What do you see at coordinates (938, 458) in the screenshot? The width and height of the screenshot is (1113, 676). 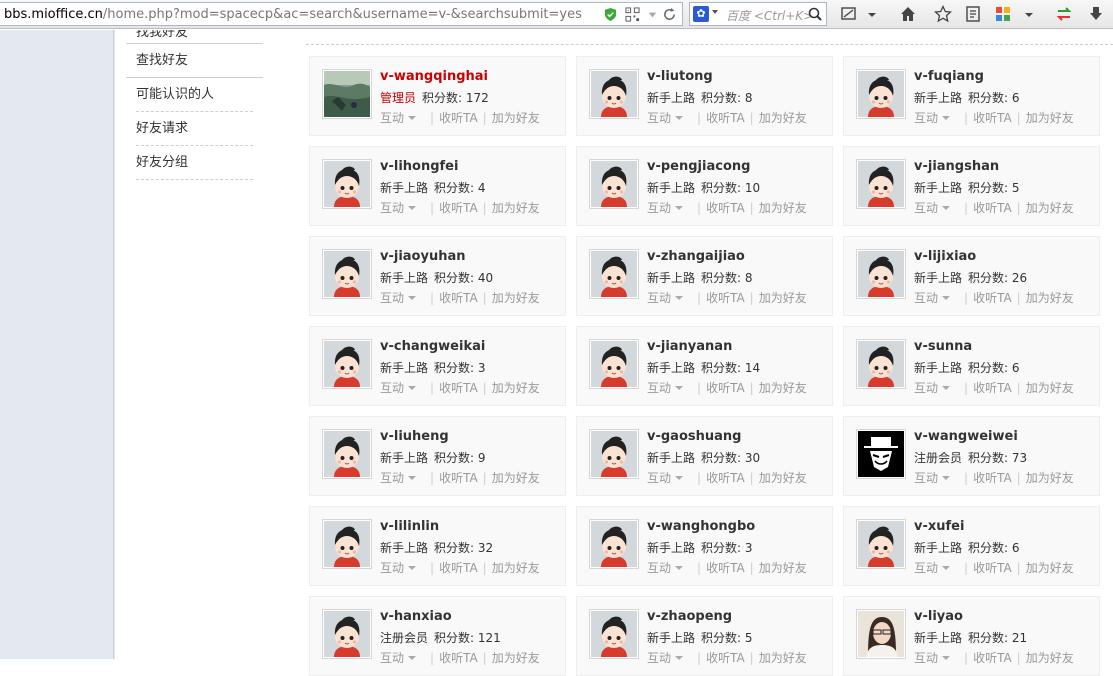 I see `user-group: 注册会员` at bounding box center [938, 458].